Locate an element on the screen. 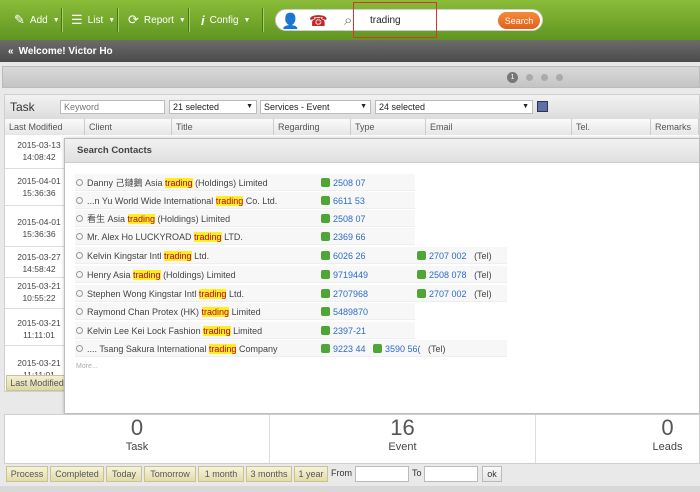  contact-result: Henry Asia trading (Holdings) Limited is located at coordinates (156, 275).